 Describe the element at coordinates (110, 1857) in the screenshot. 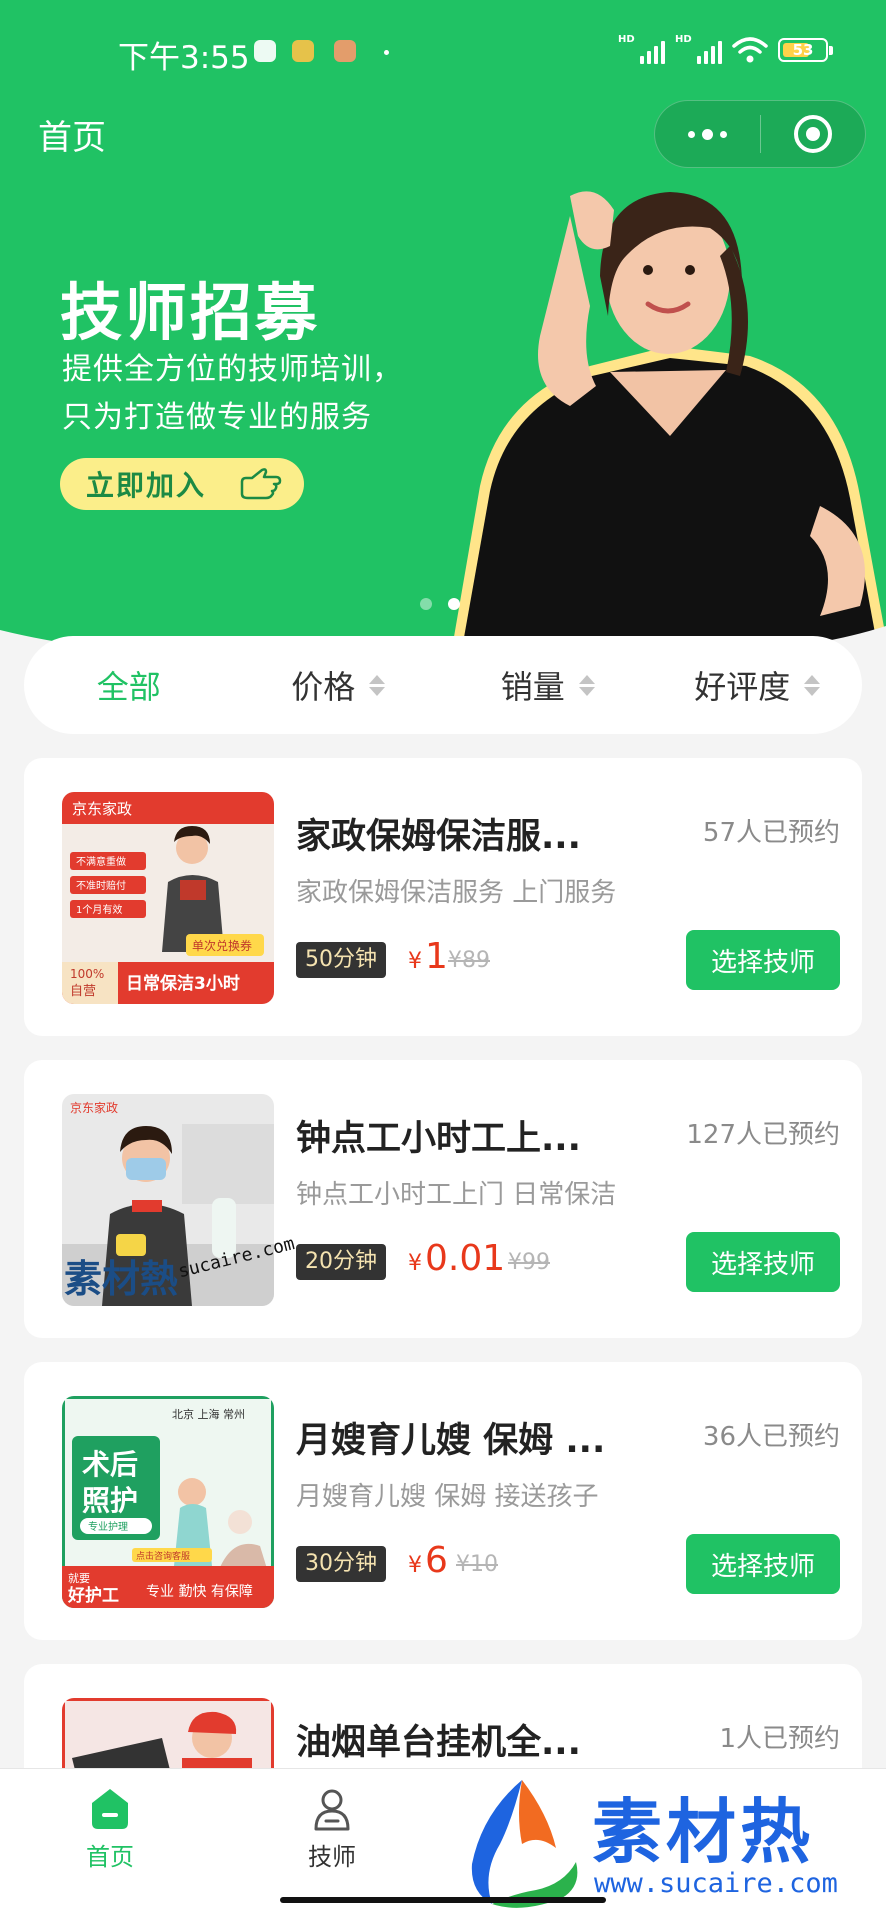

I see `tab-home-label: 首页` at that location.